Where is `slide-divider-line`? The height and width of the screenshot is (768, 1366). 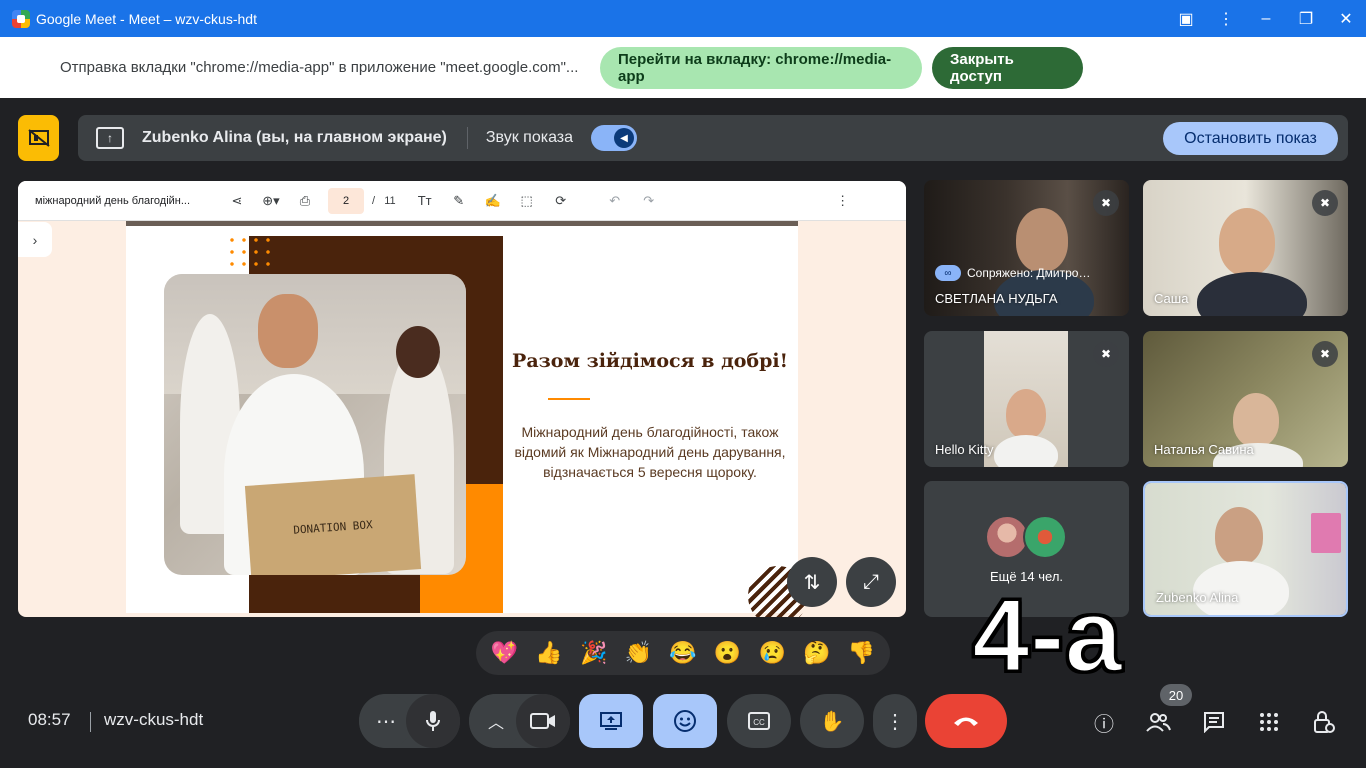 slide-divider-line is located at coordinates (569, 399).